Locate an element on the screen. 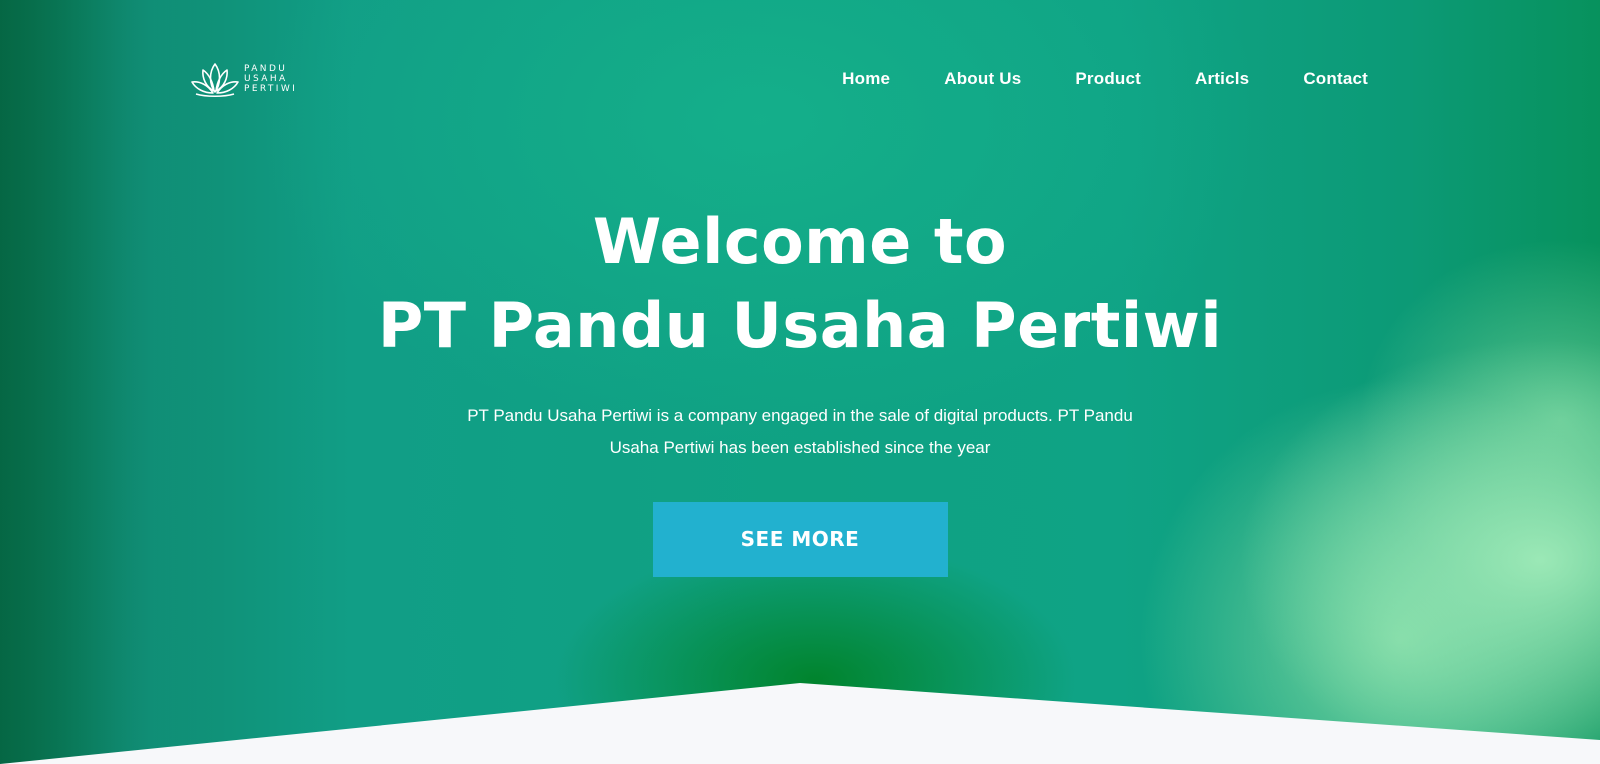 Image resolution: width=1600 pixels, height=764 pixels. brand-wordmark: PANDU USAHA PERTIWI is located at coordinates (270, 79).